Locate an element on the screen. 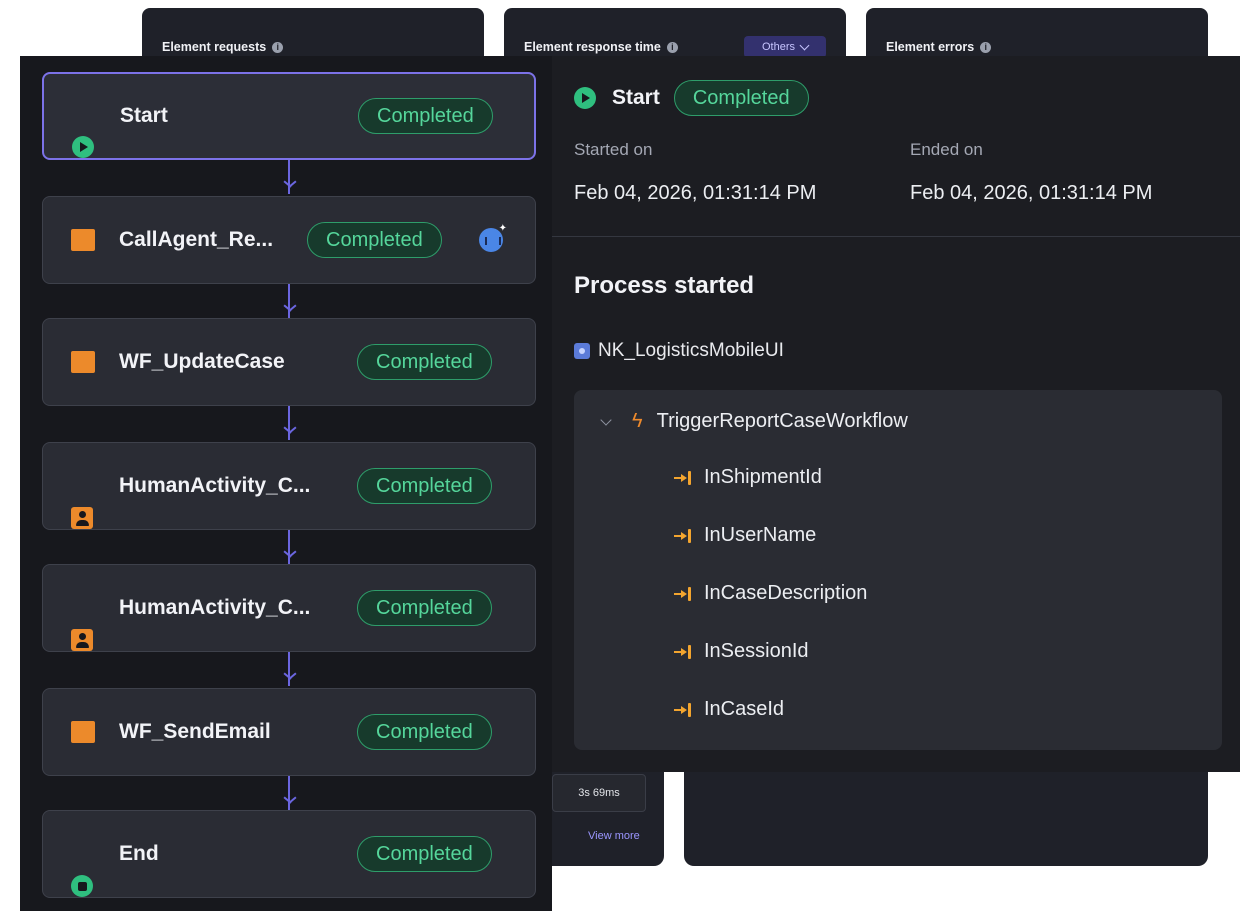 Image resolution: width=1240 pixels, height=911 pixels. agent-icon: ✦ is located at coordinates (493, 238).